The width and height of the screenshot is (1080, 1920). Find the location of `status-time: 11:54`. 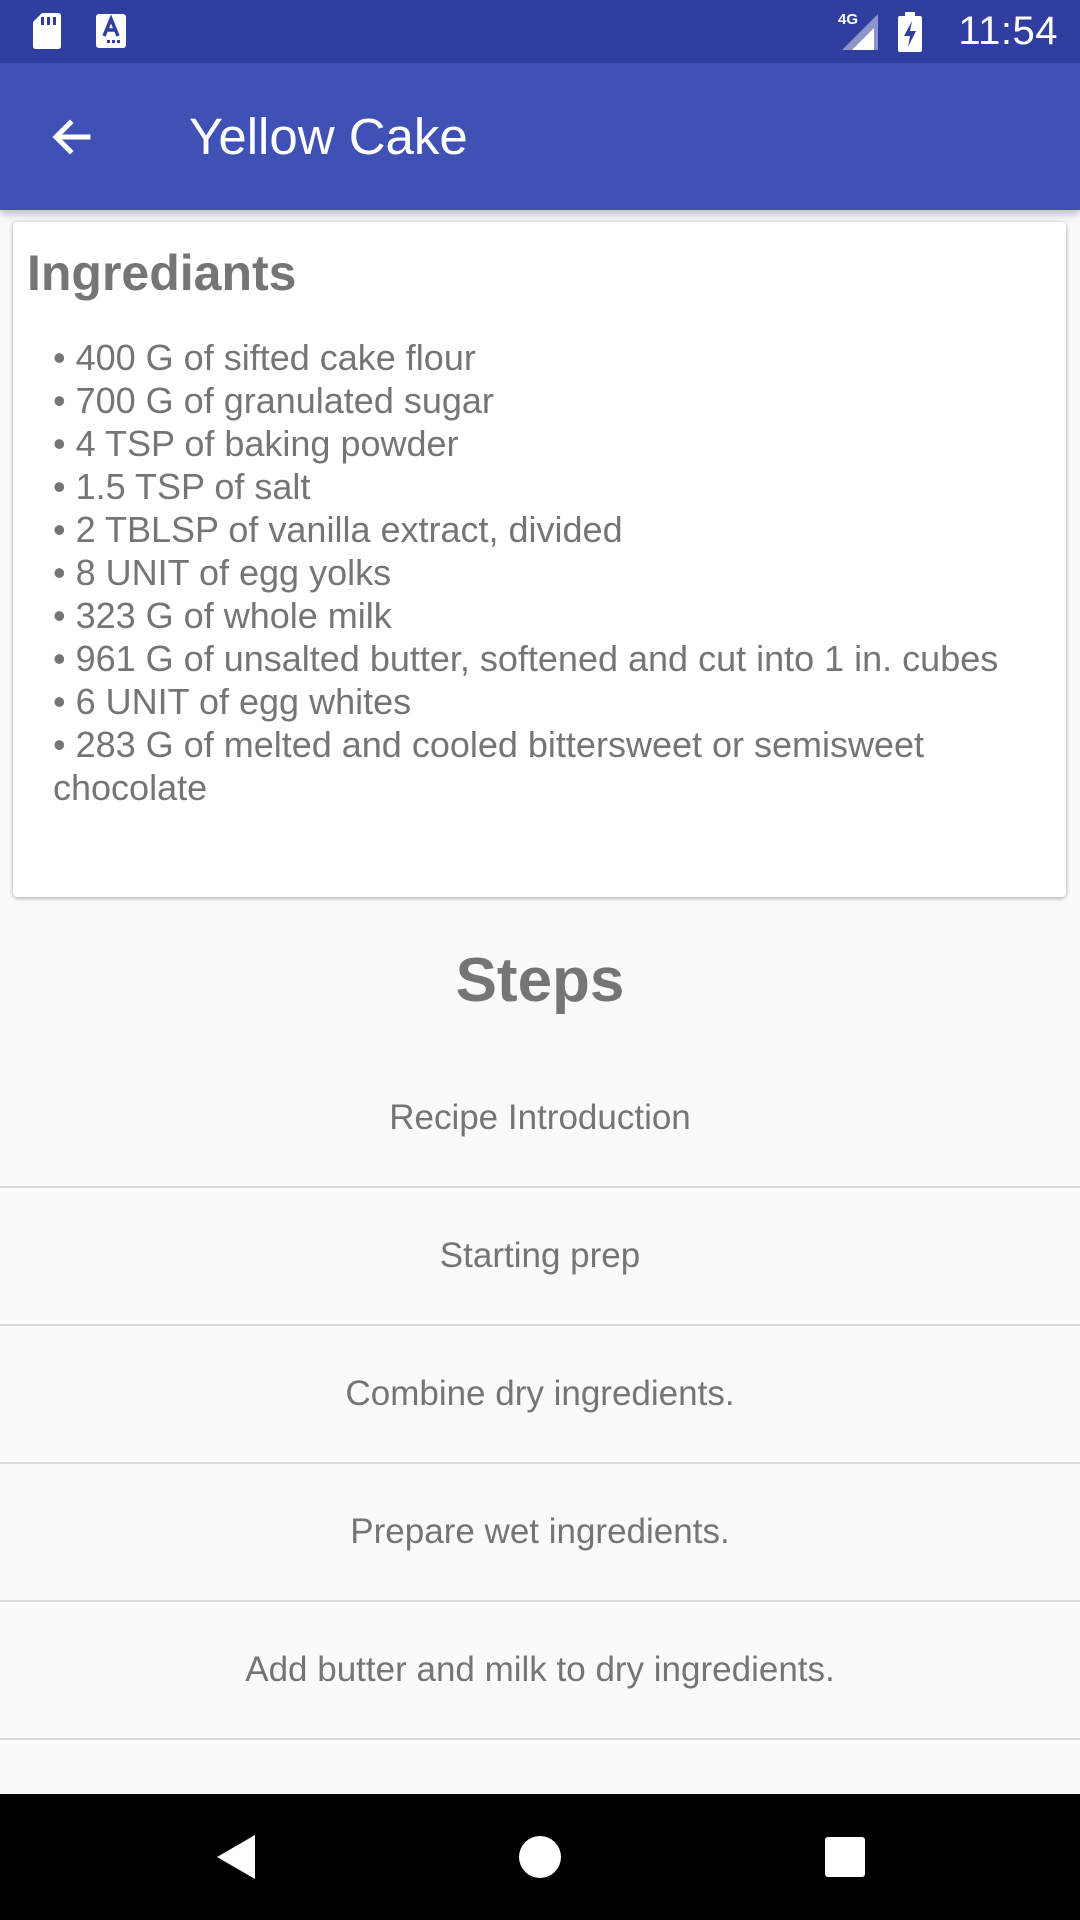

status-time: 11:54 is located at coordinates (1008, 31).